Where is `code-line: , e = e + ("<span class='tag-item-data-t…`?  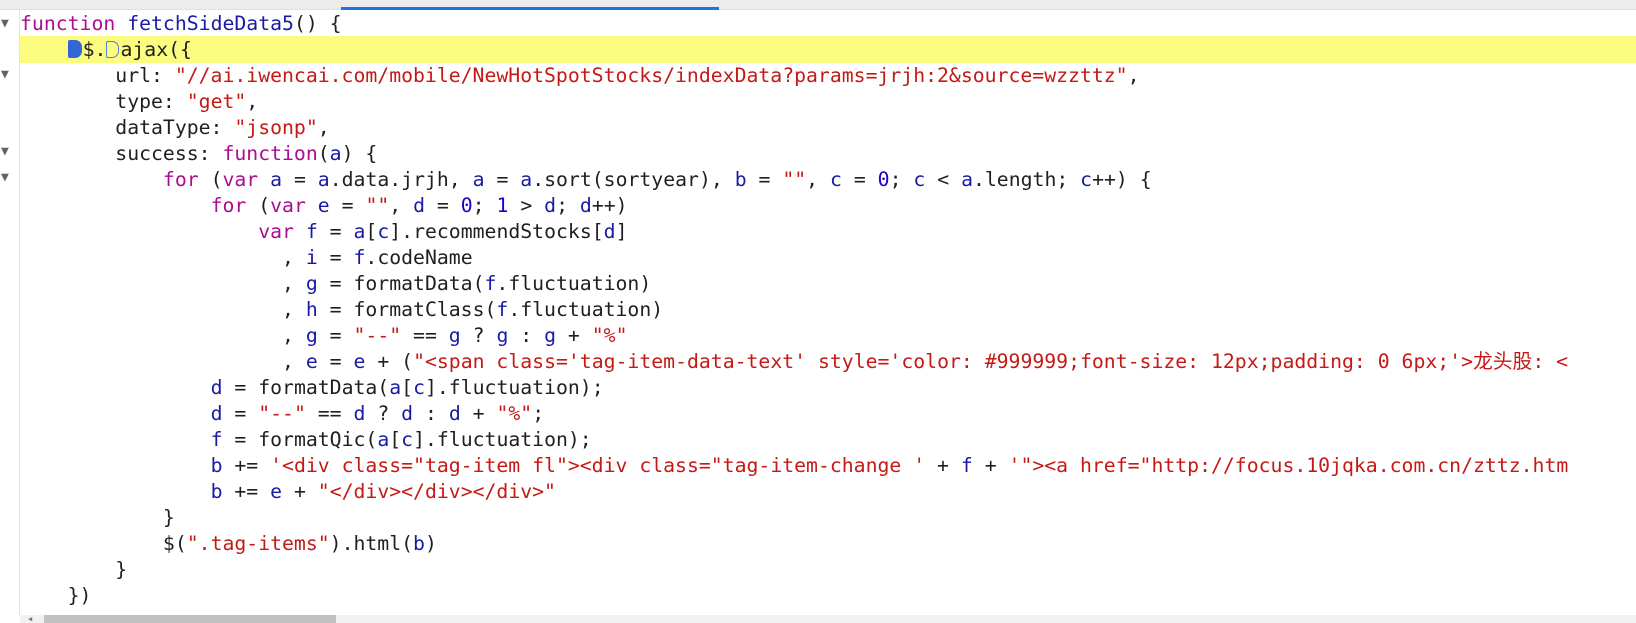 code-line: , e = e + ("<span class='tag-item-data-t… is located at coordinates (925, 361).